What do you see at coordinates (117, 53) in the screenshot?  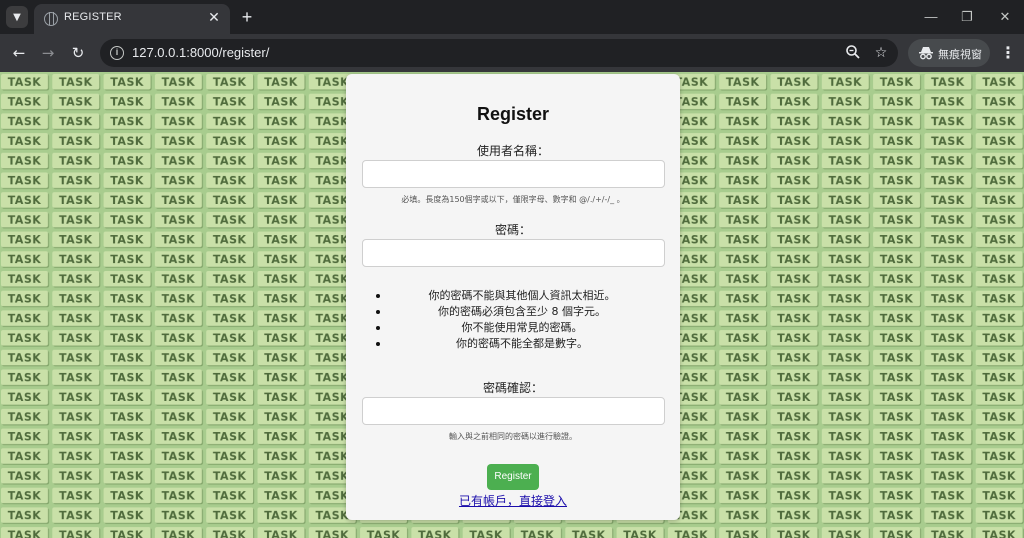 I see `site-info-icon: i` at bounding box center [117, 53].